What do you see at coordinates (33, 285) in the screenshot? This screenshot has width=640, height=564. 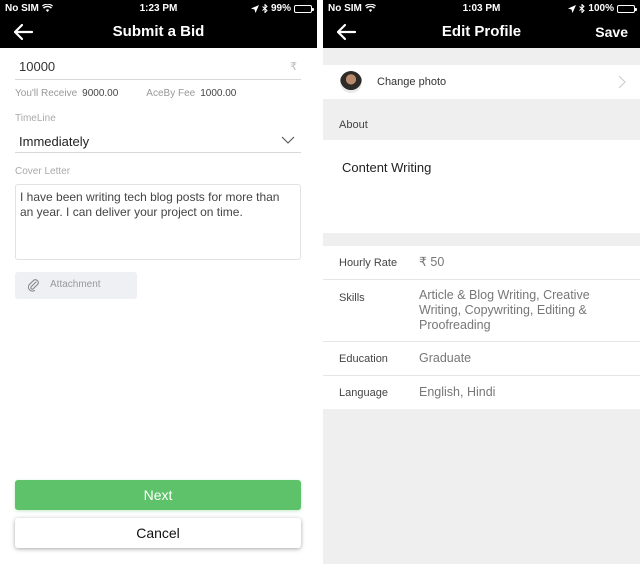 I see `paperclip-icon` at bounding box center [33, 285].